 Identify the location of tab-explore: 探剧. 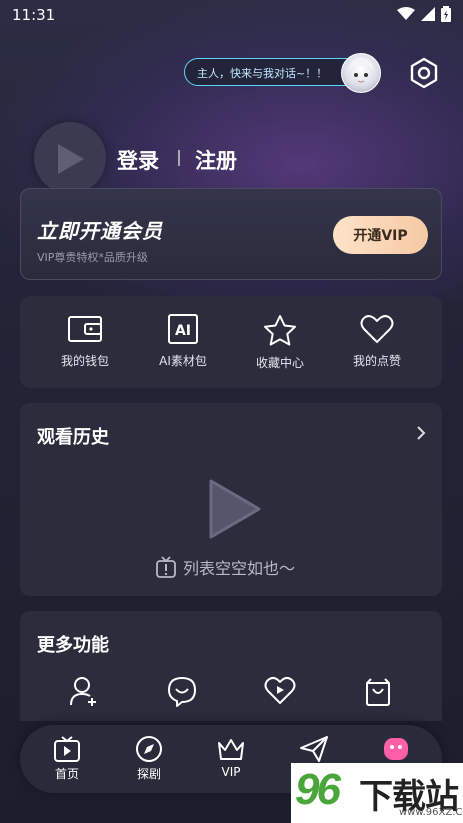
(149, 758).